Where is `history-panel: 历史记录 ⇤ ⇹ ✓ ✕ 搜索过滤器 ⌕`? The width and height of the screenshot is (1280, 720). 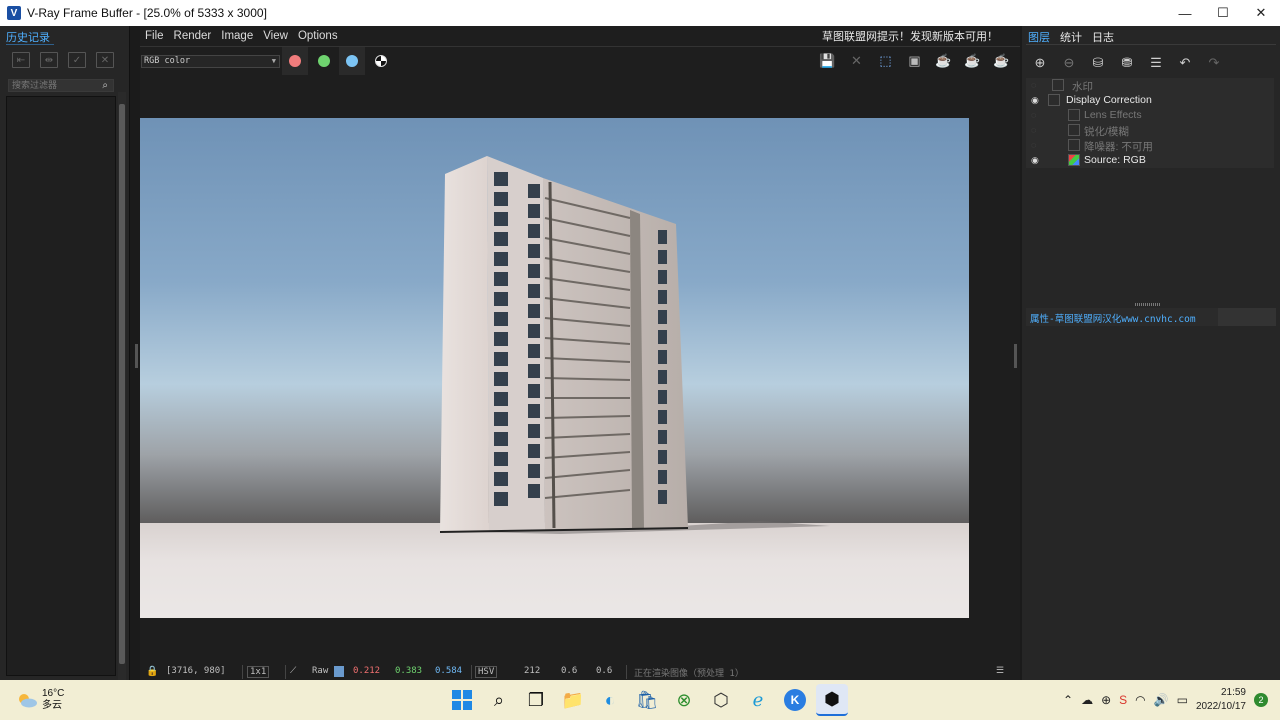
history-panel: 历史记录 ⇤ ⇹ ✓ ✕ 搜索过滤器 ⌕ is located at coordinates (65, 353).